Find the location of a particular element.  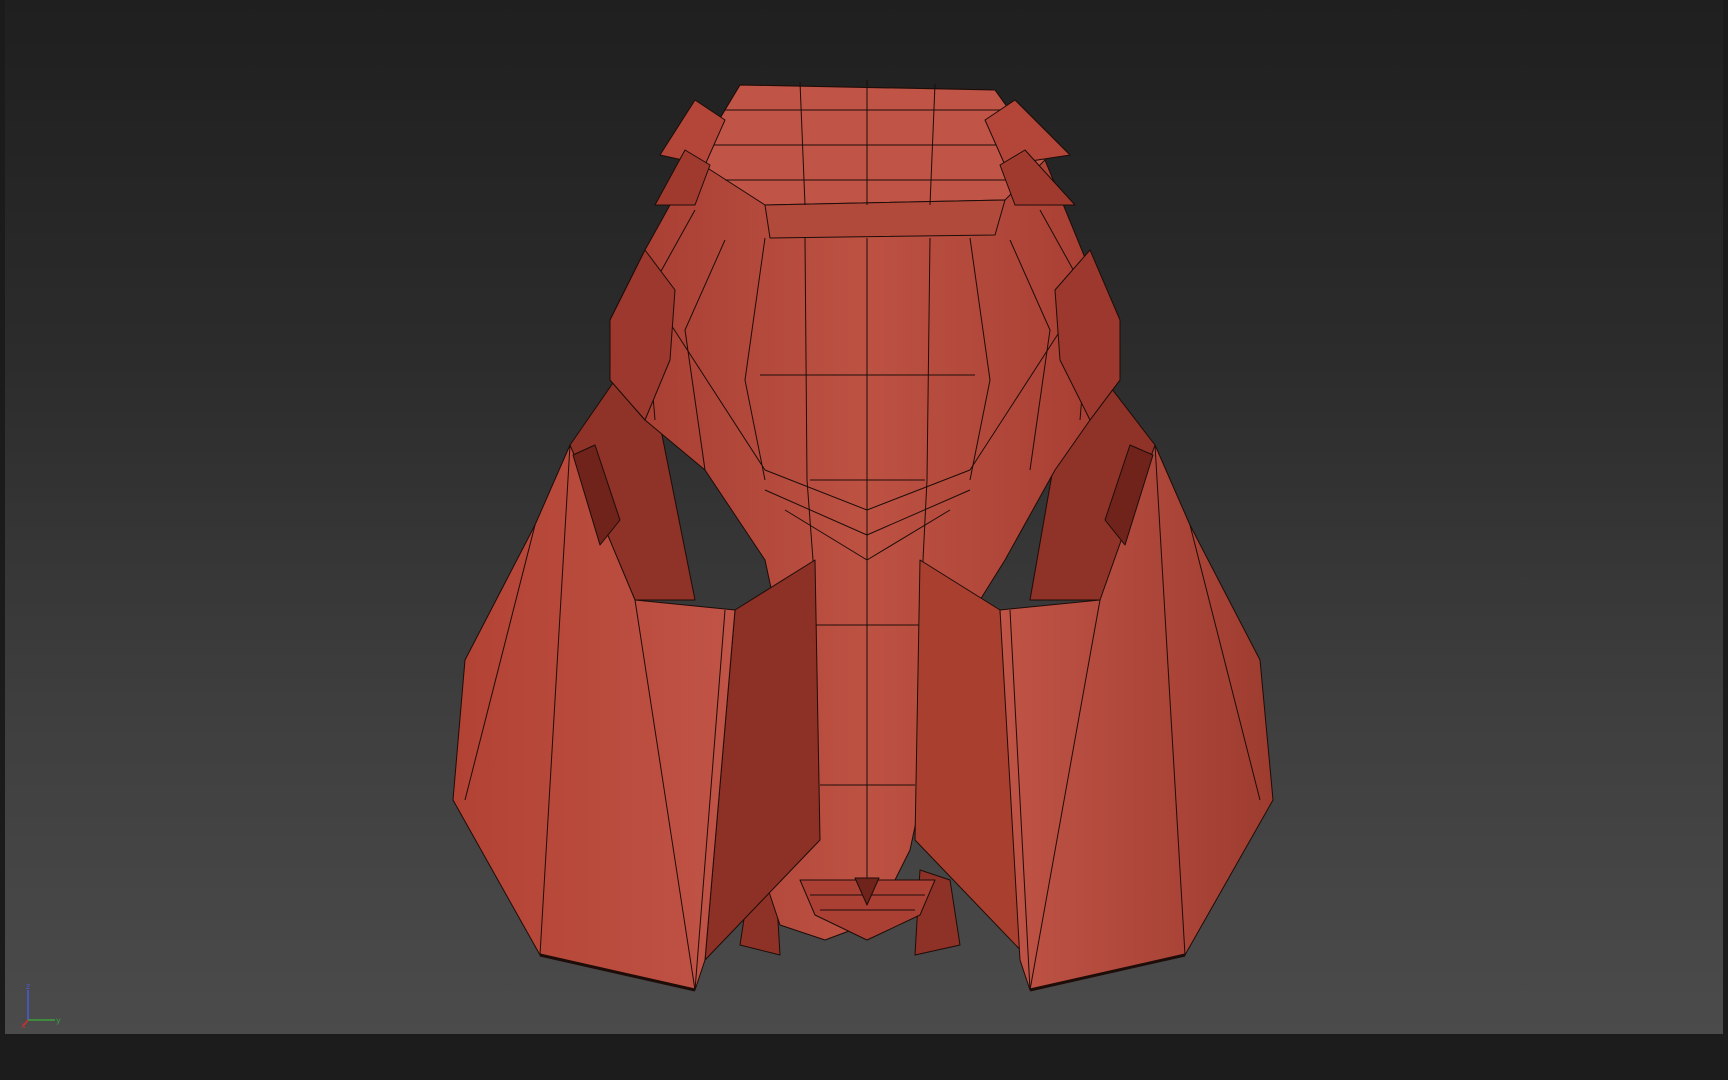

axis-gizmo: z y x is located at coordinates (41, 1005).